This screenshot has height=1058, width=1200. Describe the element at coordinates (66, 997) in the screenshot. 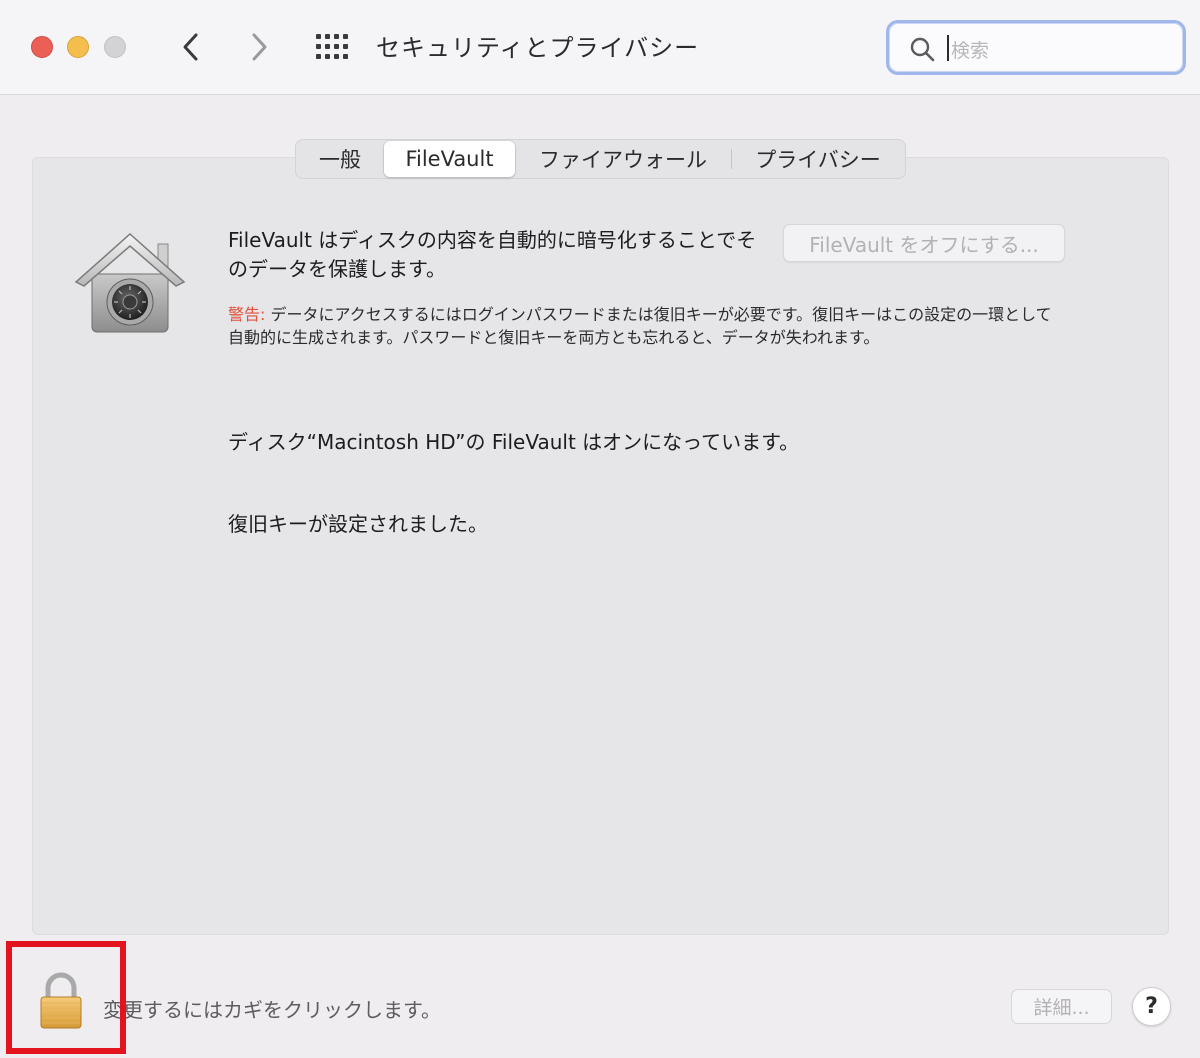

I see `highlight-box` at that location.